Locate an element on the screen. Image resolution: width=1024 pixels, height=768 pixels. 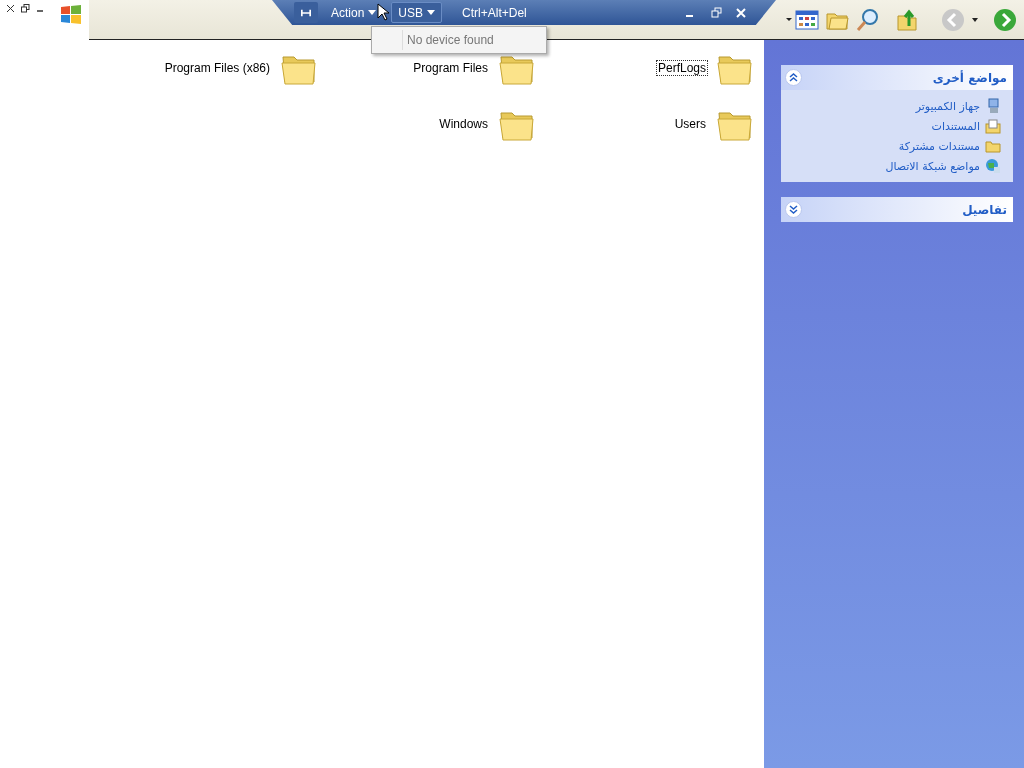
folder-name: PerfLogs is located at coordinates (681, 68).